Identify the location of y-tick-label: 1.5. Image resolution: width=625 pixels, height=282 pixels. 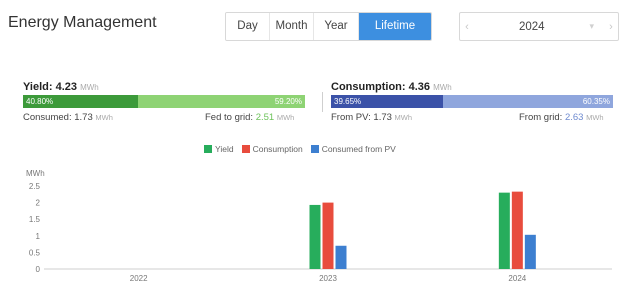
(35, 219).